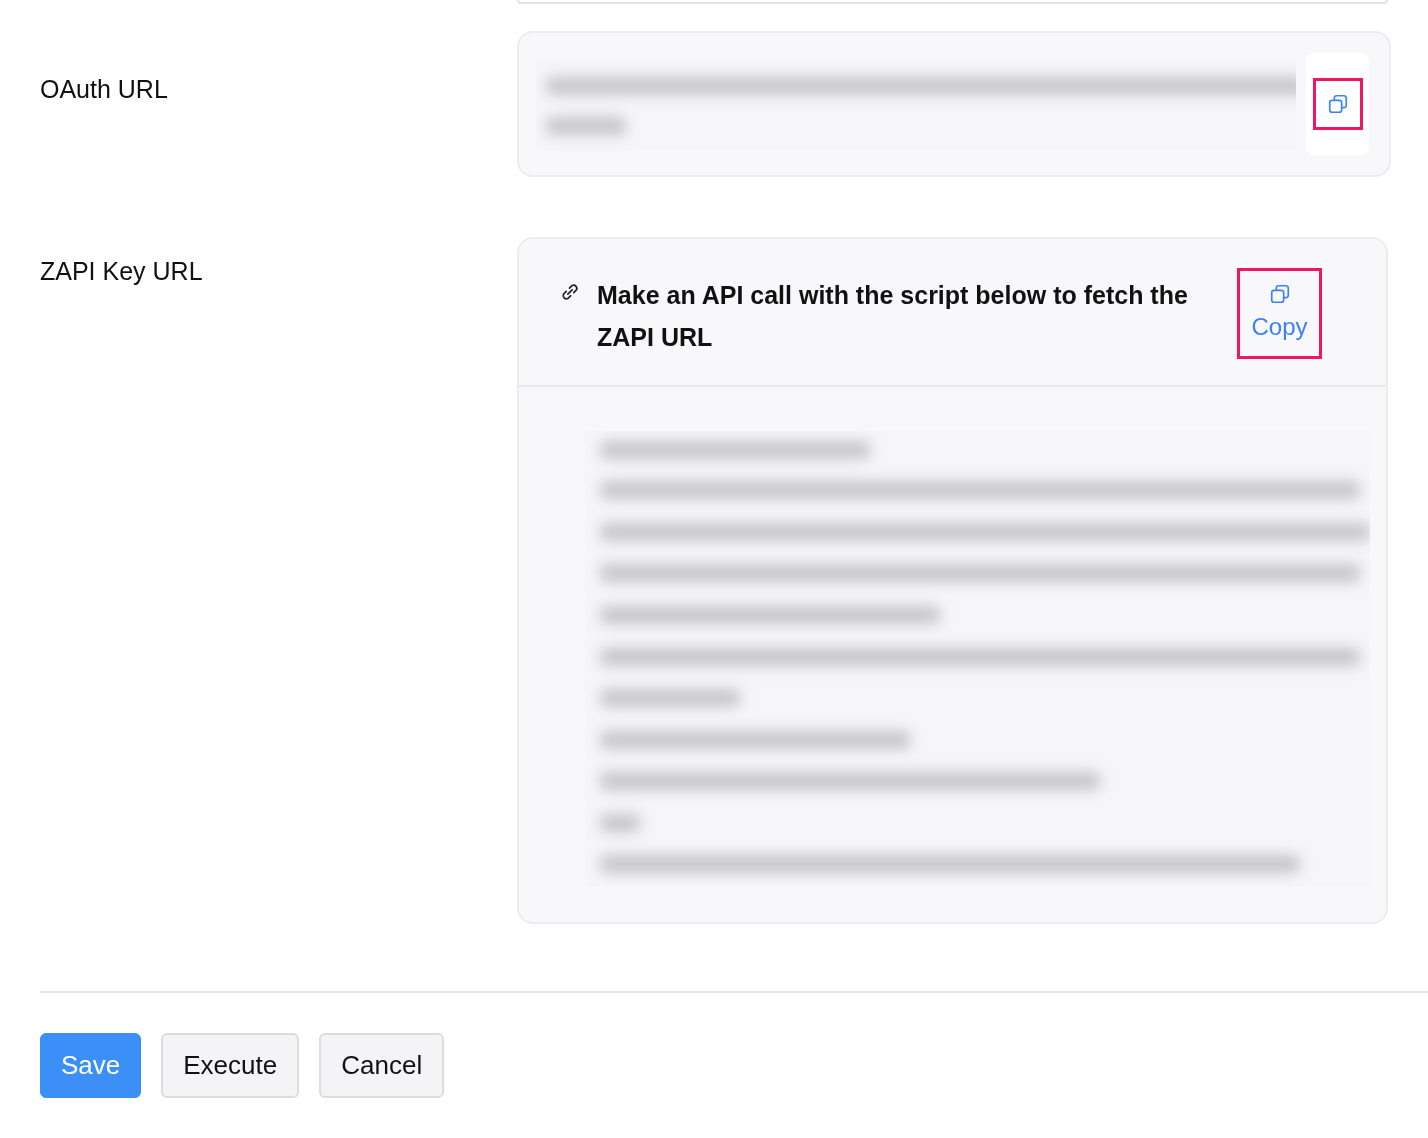  I want to click on field-label: ZAPI Key URL, so click(121, 271).